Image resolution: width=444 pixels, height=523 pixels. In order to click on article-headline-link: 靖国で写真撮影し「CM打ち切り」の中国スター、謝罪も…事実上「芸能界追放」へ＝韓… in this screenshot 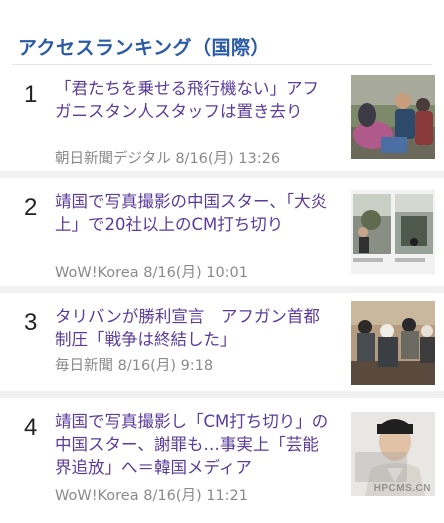, I will do `click(195, 444)`.